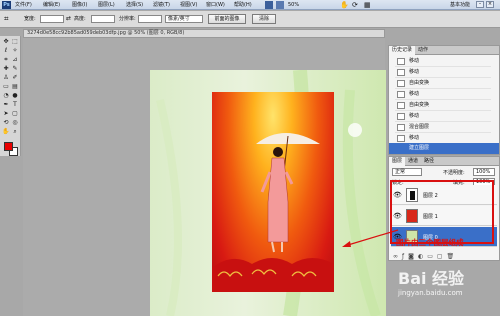  Describe the element at coordinates (6, 123) in the screenshot. I see `3d-rotate-icon: ⟲` at that location.